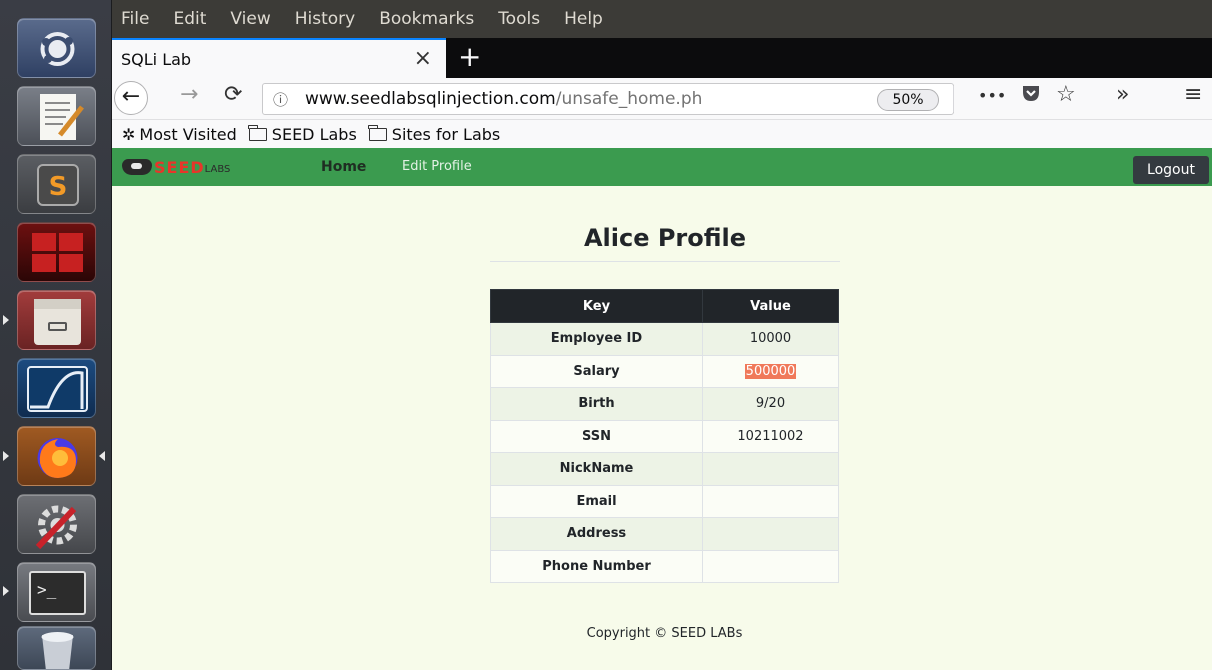 The image size is (1212, 670). I want to click on table-header-row: Key Value, so click(664, 306).